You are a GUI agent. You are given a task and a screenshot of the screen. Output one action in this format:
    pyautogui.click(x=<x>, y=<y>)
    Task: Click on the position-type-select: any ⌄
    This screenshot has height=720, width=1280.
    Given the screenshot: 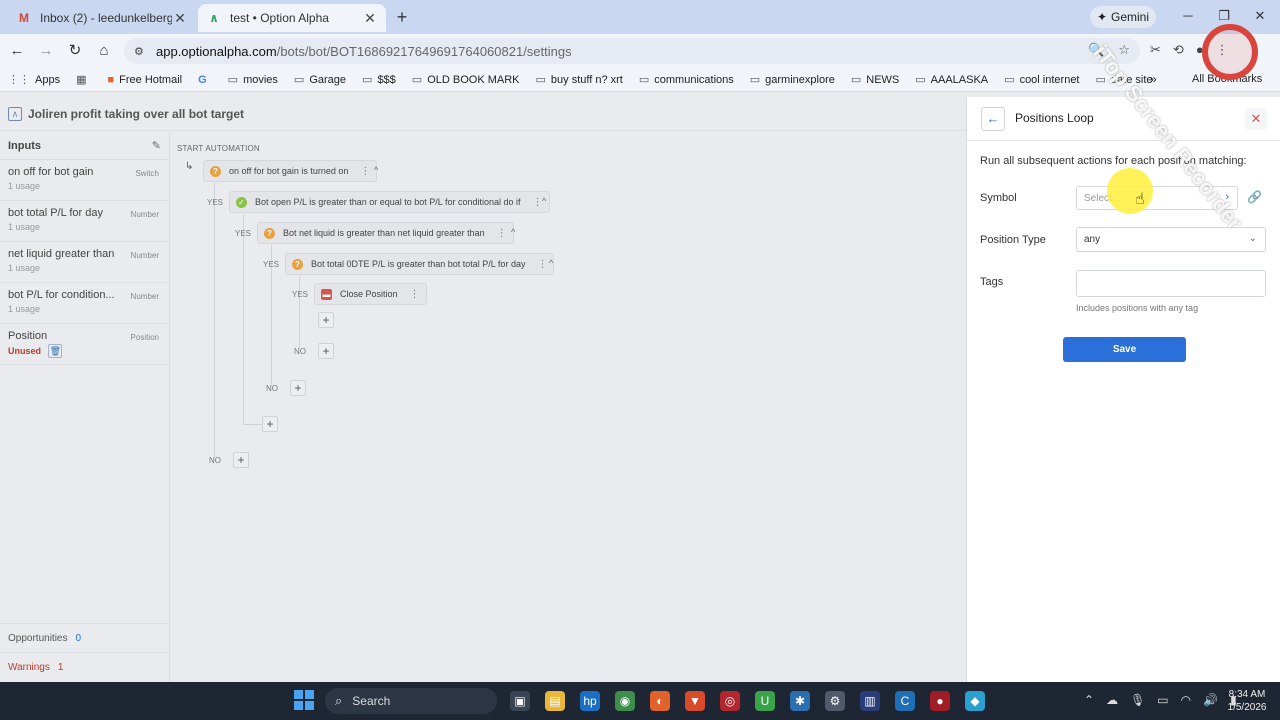 What is the action you would take?
    pyautogui.click(x=1171, y=239)
    